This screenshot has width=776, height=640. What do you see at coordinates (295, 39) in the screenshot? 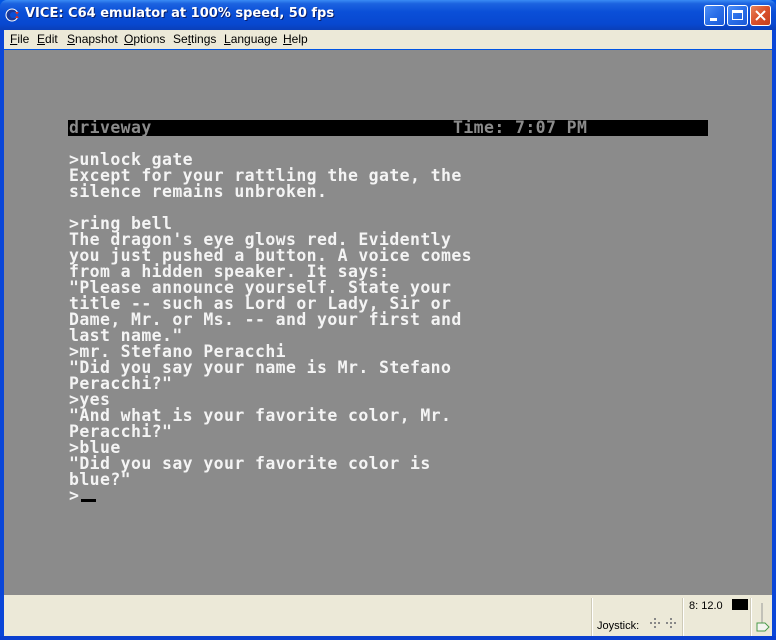
I see `menu-help: Help` at bounding box center [295, 39].